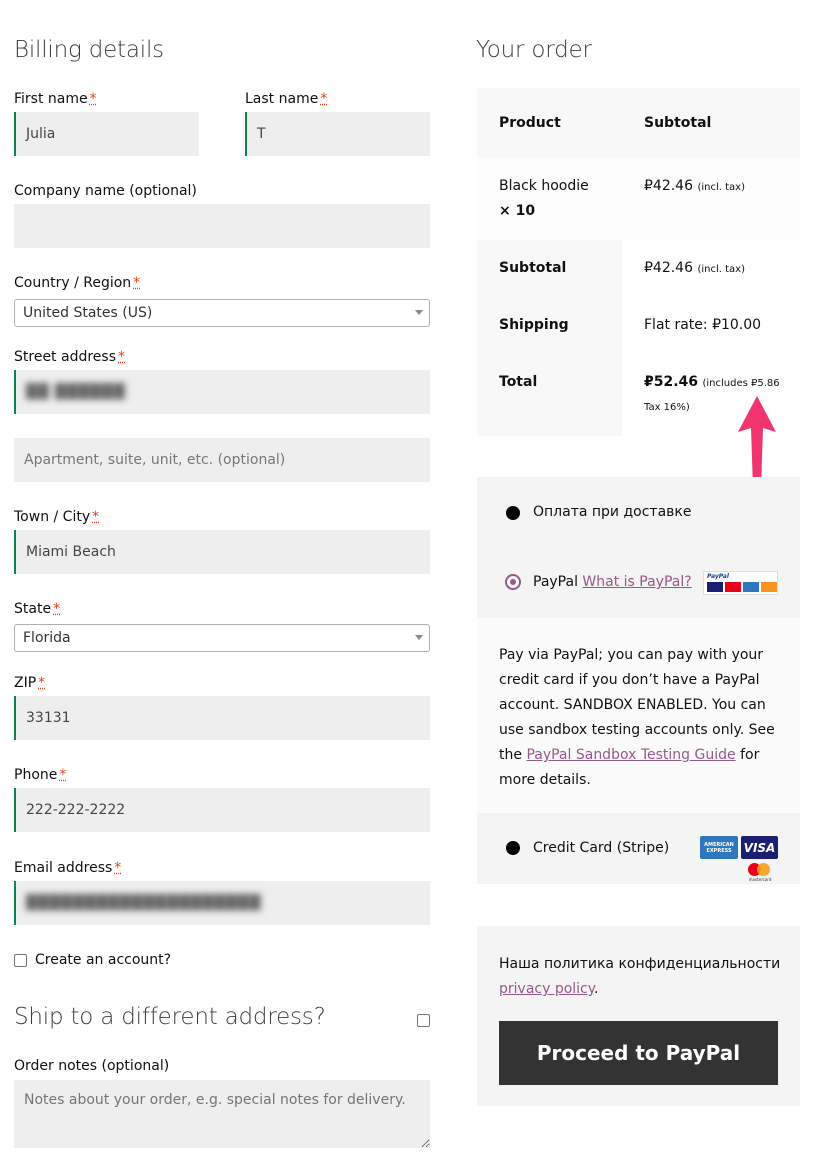  Describe the element at coordinates (106, 134) in the screenshot. I see `first-name-input: Julia` at that location.